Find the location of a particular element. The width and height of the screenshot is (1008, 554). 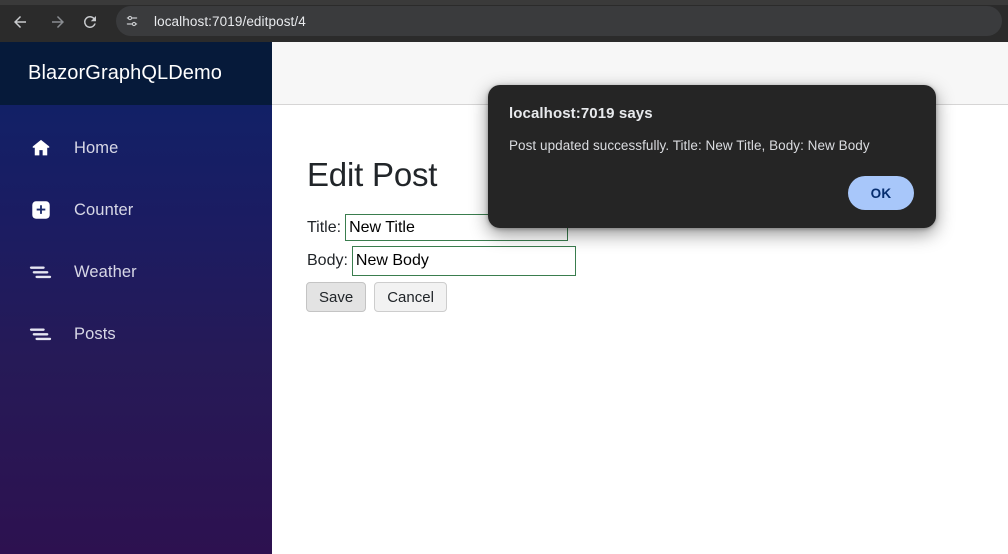

sidebar-nav: Home Counter Weather Posts is located at coordinates (136, 230).